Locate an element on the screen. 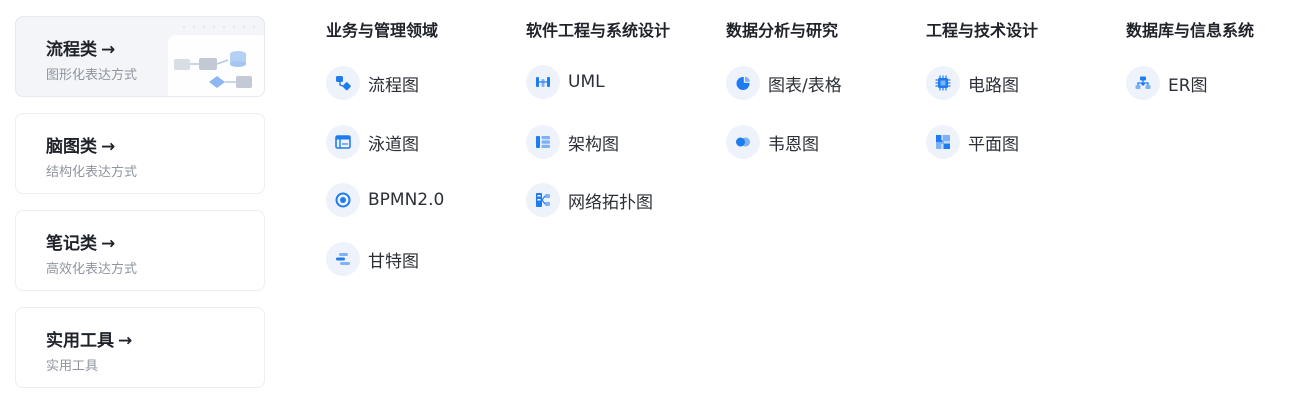 Image resolution: width=1296 pixels, height=406 pixels. column-title: 工程与技术设计 is located at coordinates (982, 30).